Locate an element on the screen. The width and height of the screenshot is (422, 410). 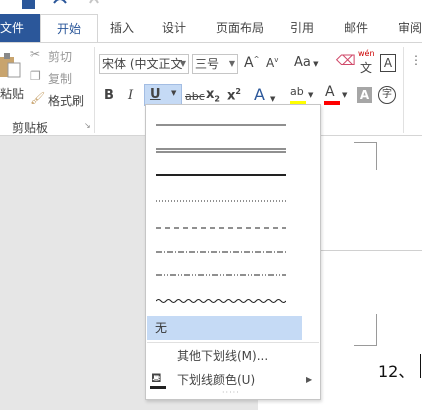
underline-button: U ▼ is located at coordinates (163, 95).